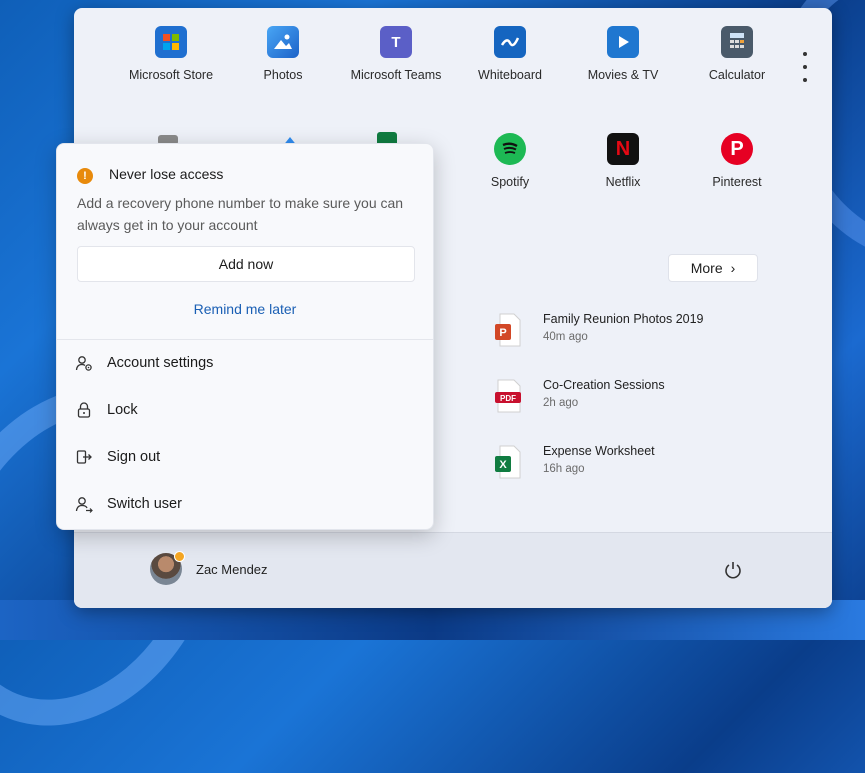 This screenshot has width=865, height=773. I want to click on pdf-file-icon: PDF, so click(509, 396).